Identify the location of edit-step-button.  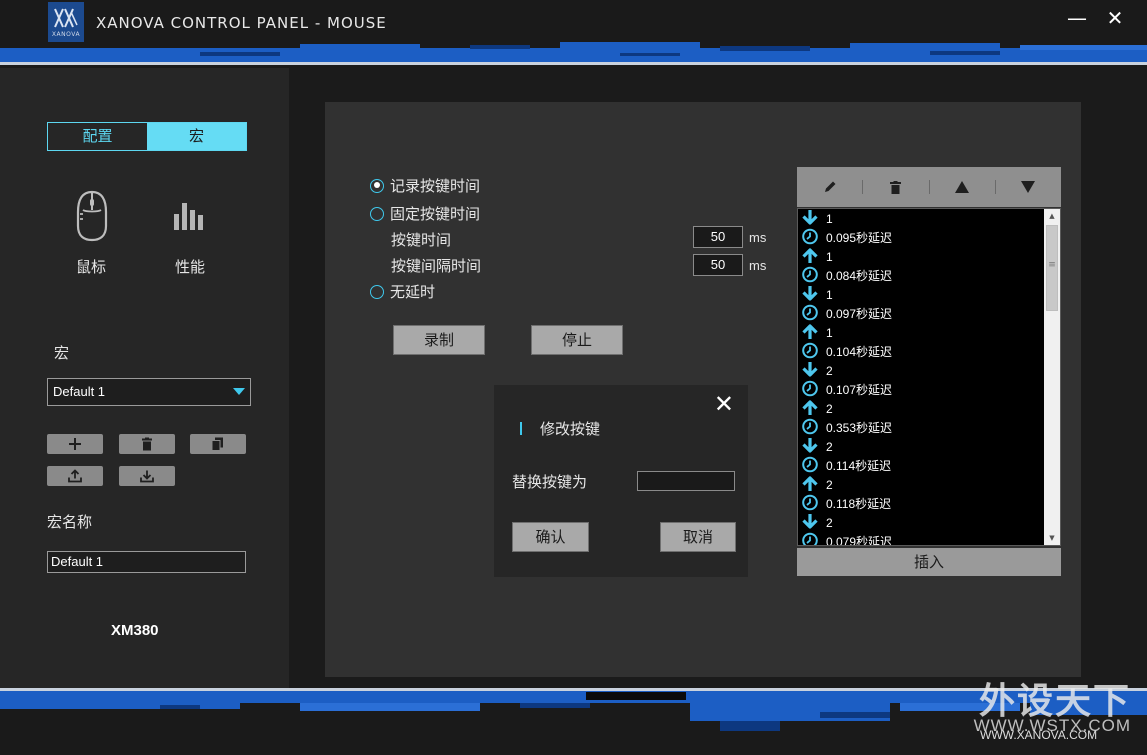
(829, 187).